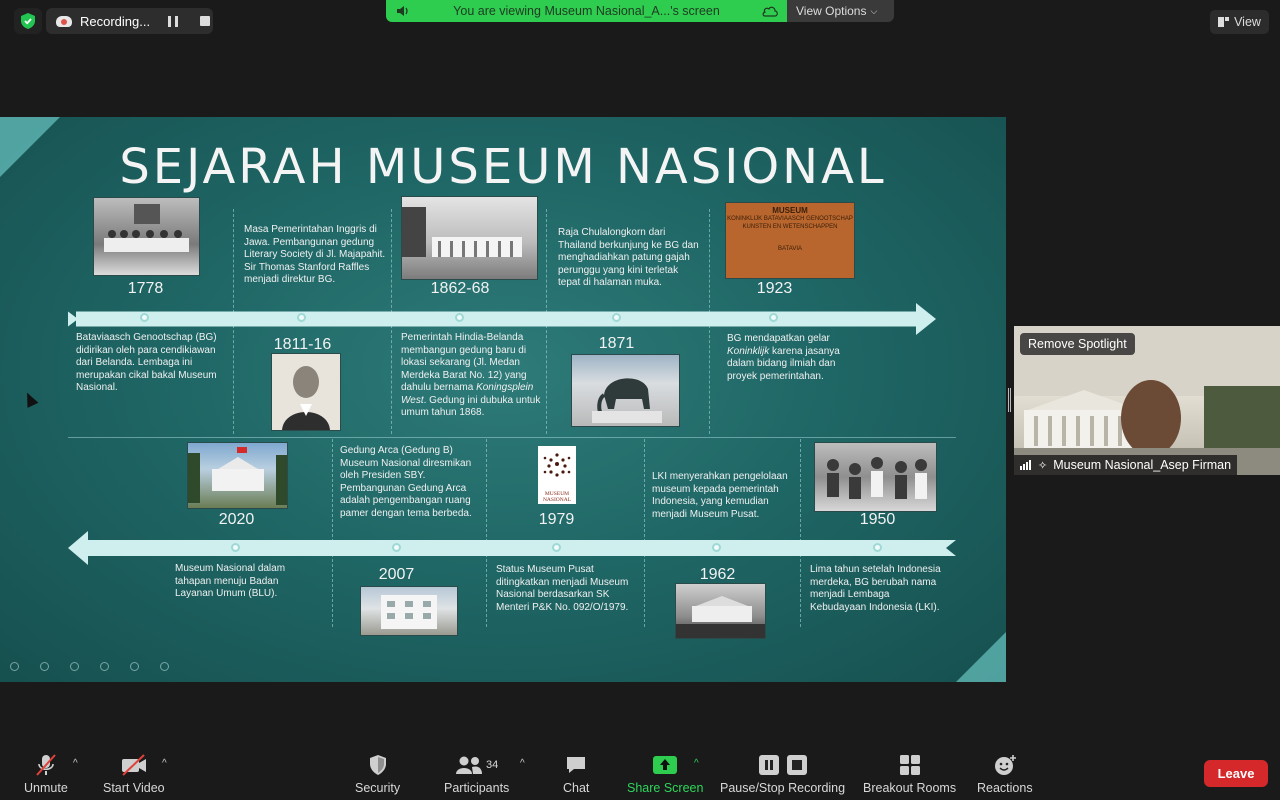  Describe the element at coordinates (173, 21) in the screenshot. I see `pause-recording-icon` at that location.